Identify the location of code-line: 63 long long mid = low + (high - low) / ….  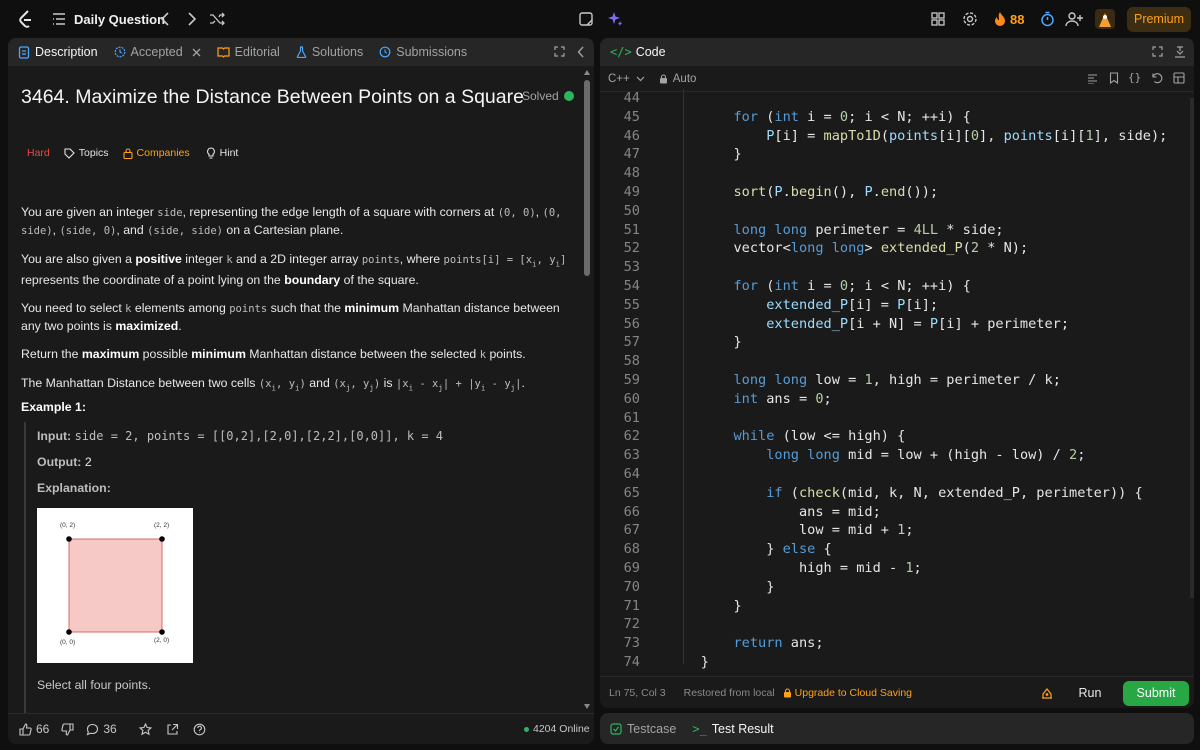
(897, 455).